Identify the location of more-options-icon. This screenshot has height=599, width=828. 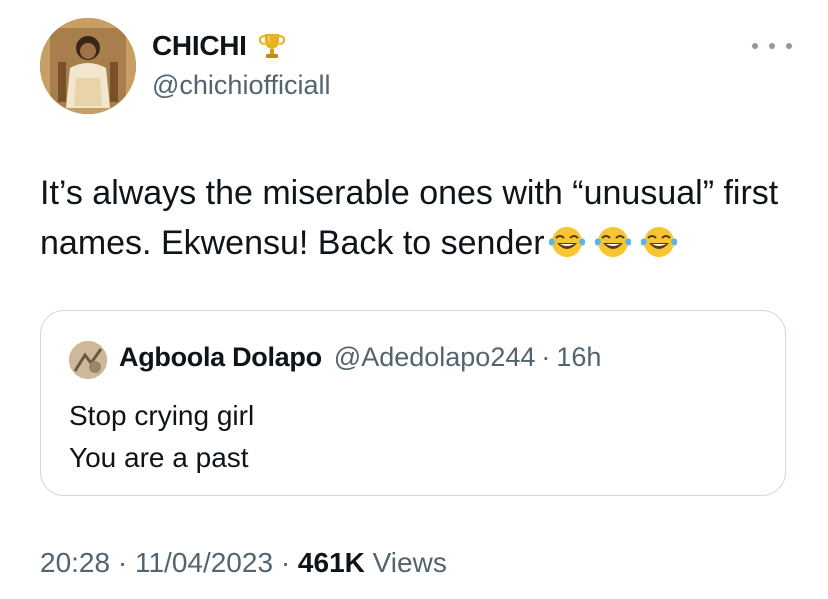
(772, 46).